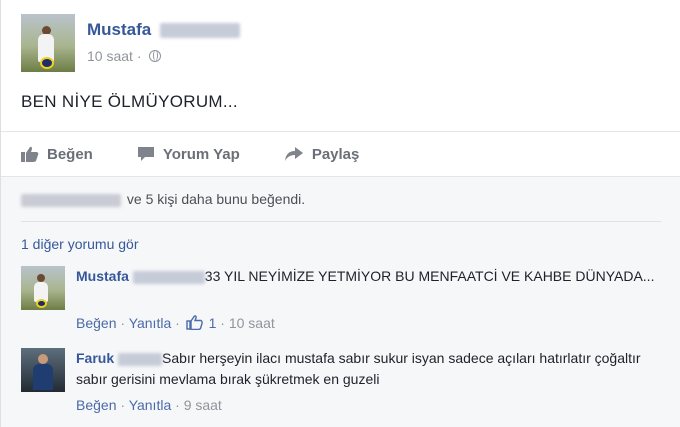 The width and height of the screenshot is (680, 427). What do you see at coordinates (194, 322) in the screenshot?
I see `like-count-thumb-icon` at bounding box center [194, 322].